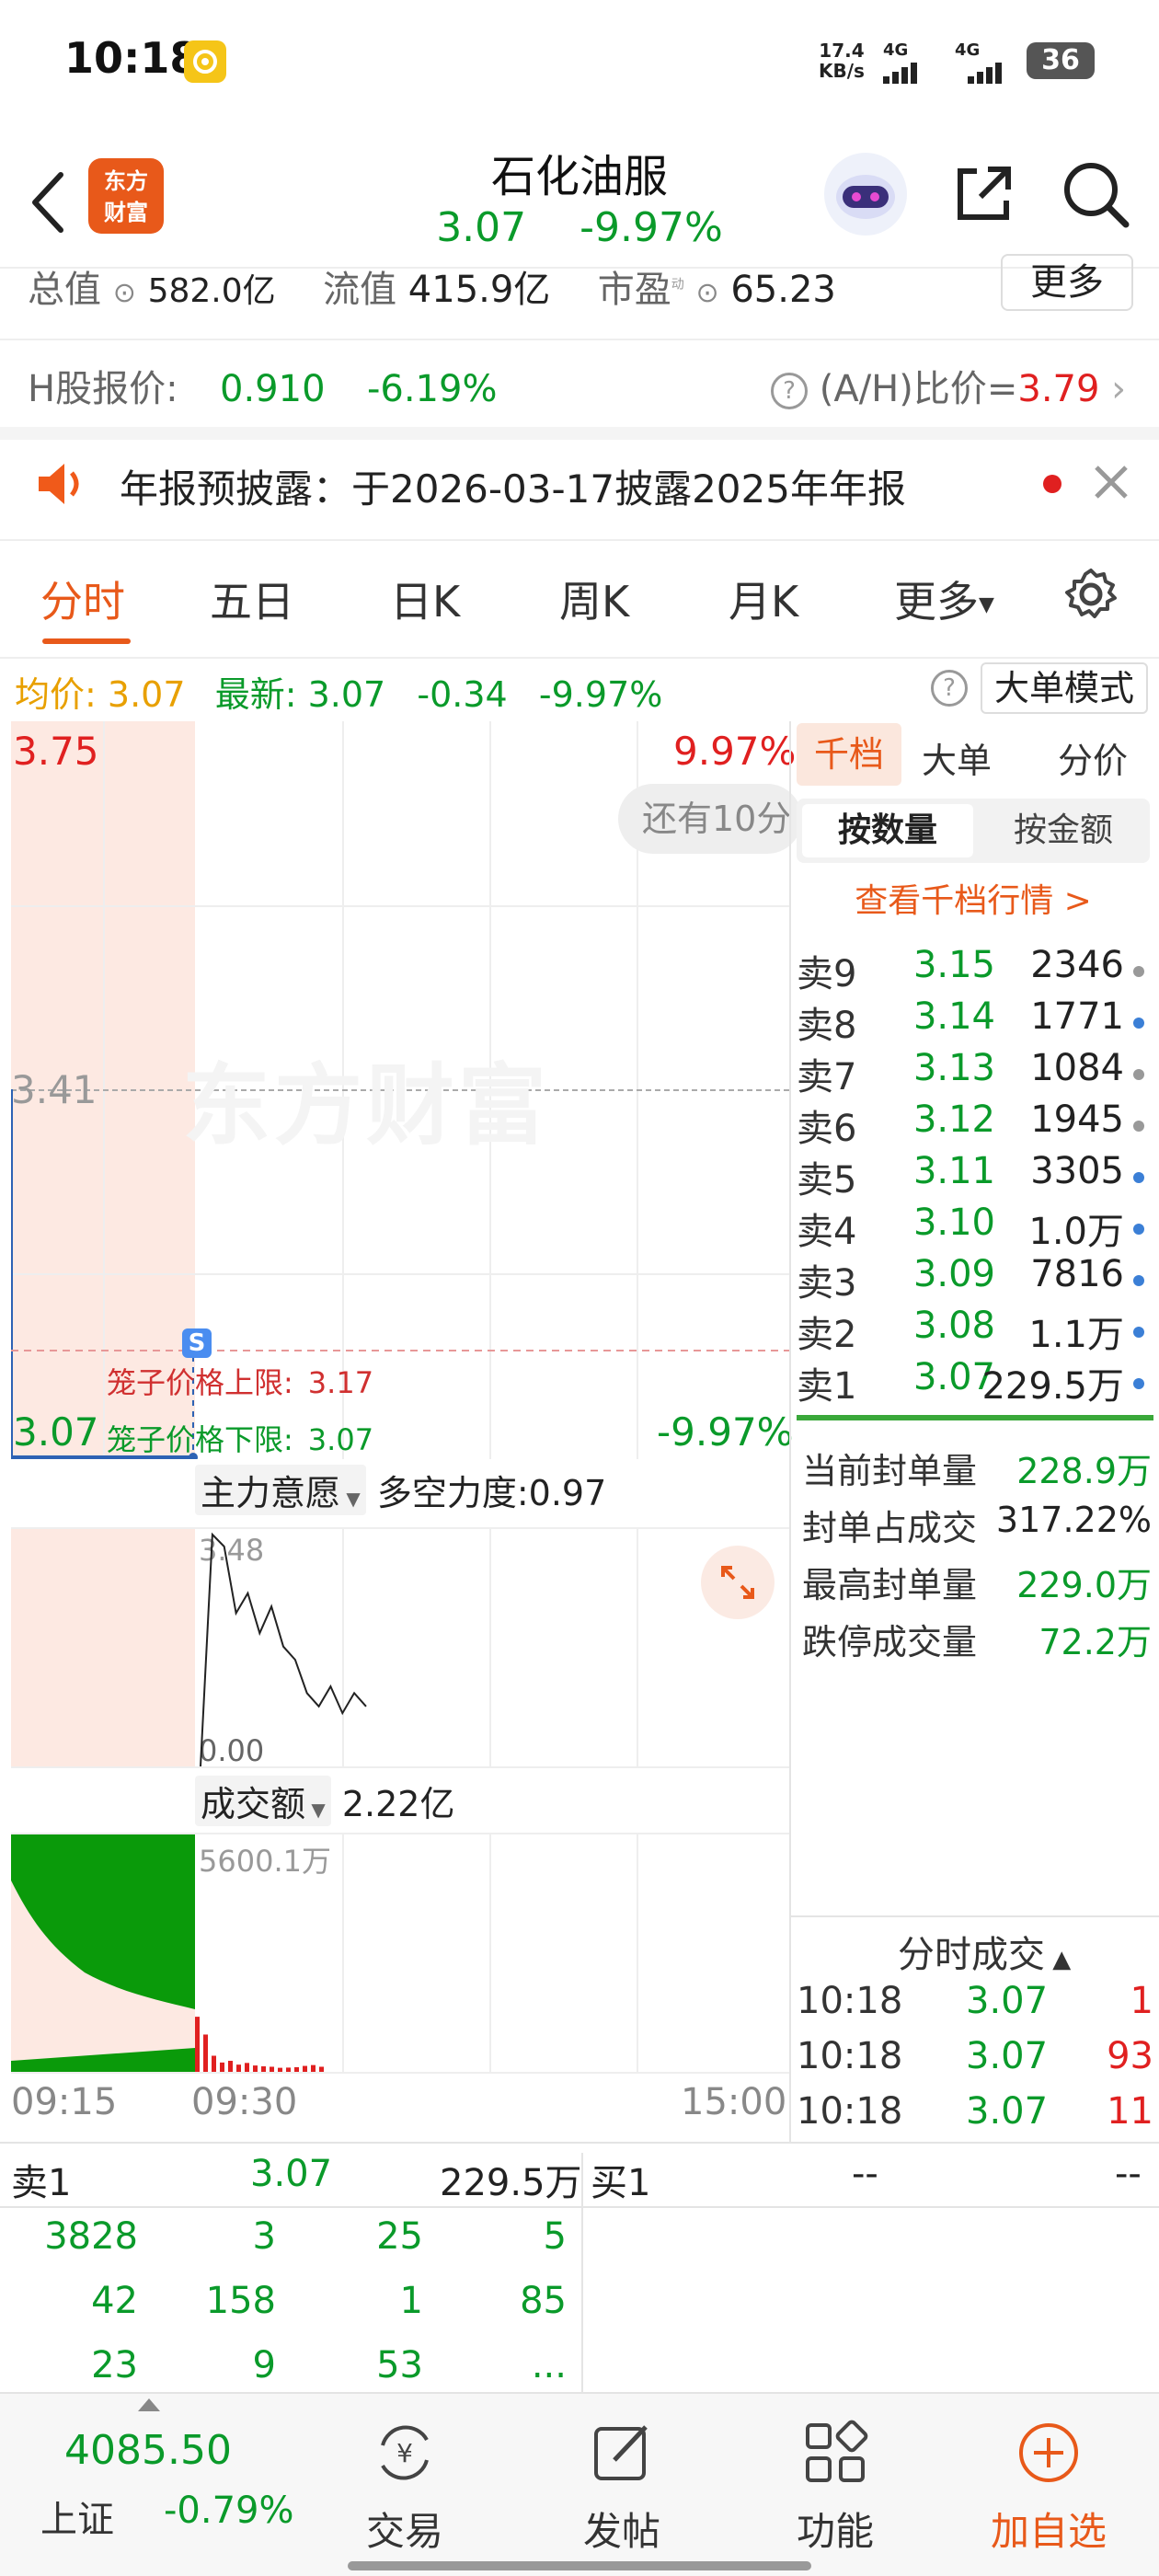  I want to click on sell1-label: 卖1, so click(41, 2183).